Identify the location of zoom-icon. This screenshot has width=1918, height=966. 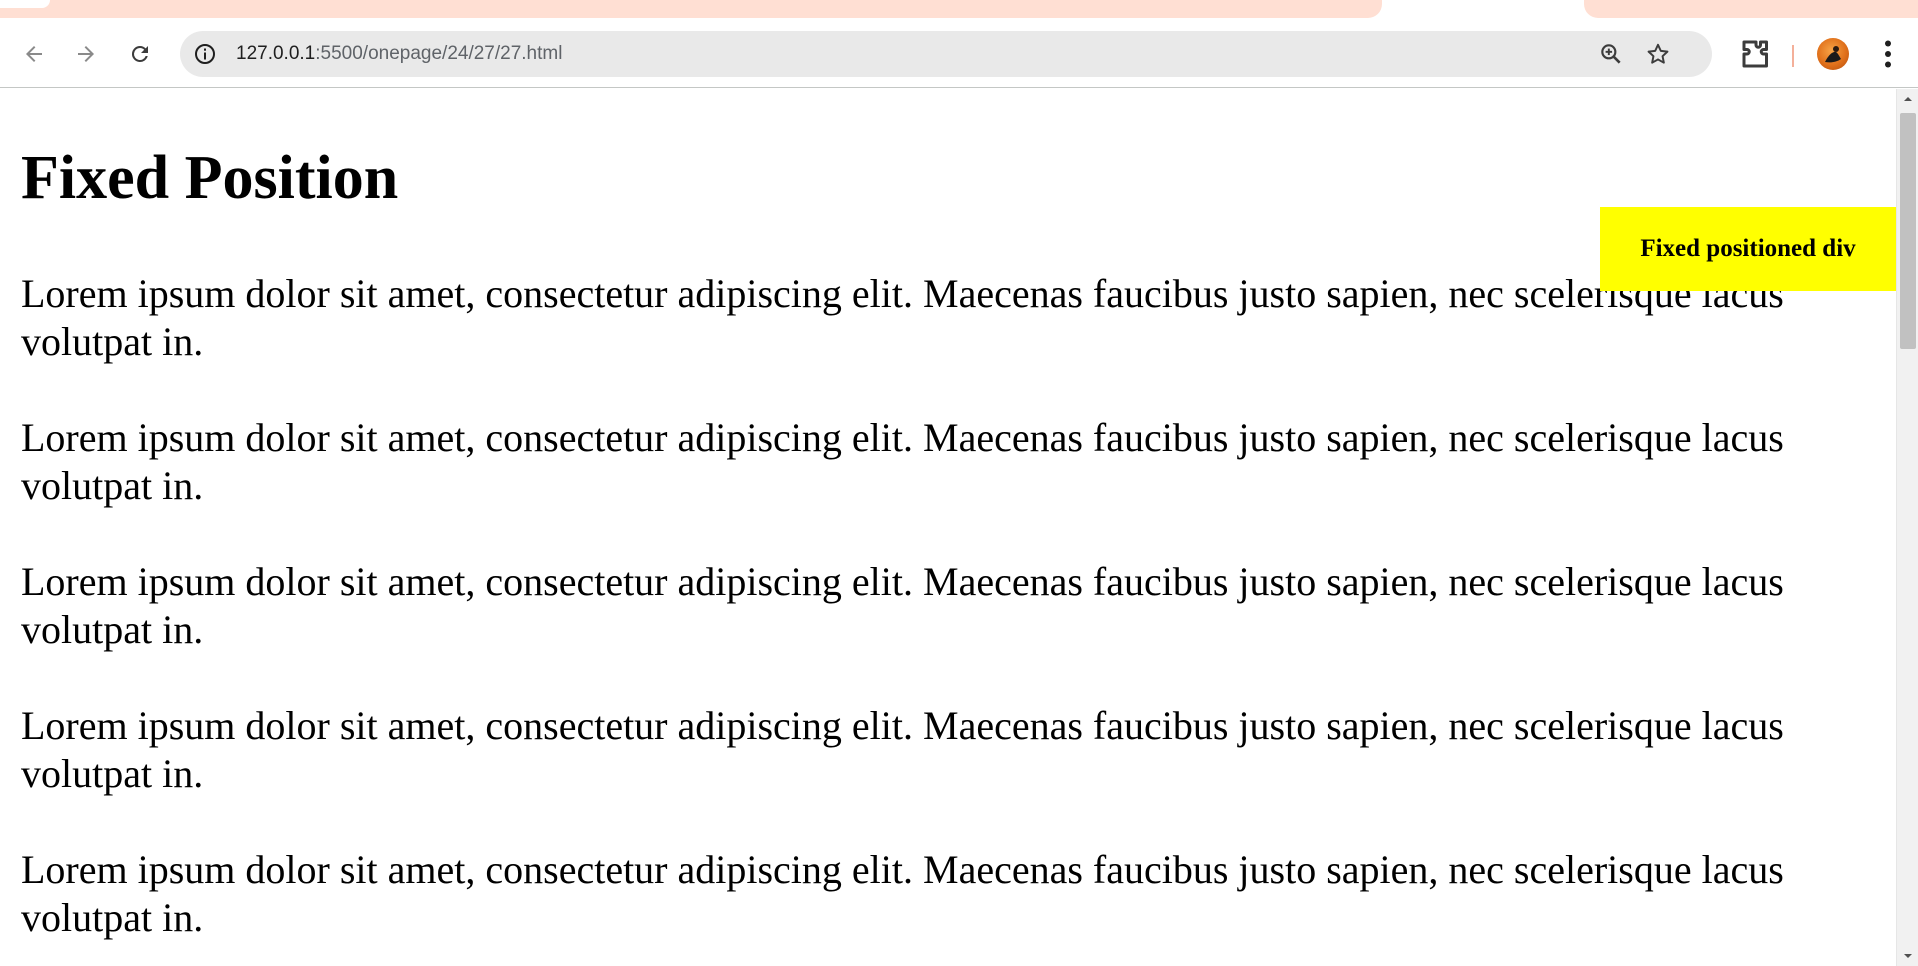
(1611, 54).